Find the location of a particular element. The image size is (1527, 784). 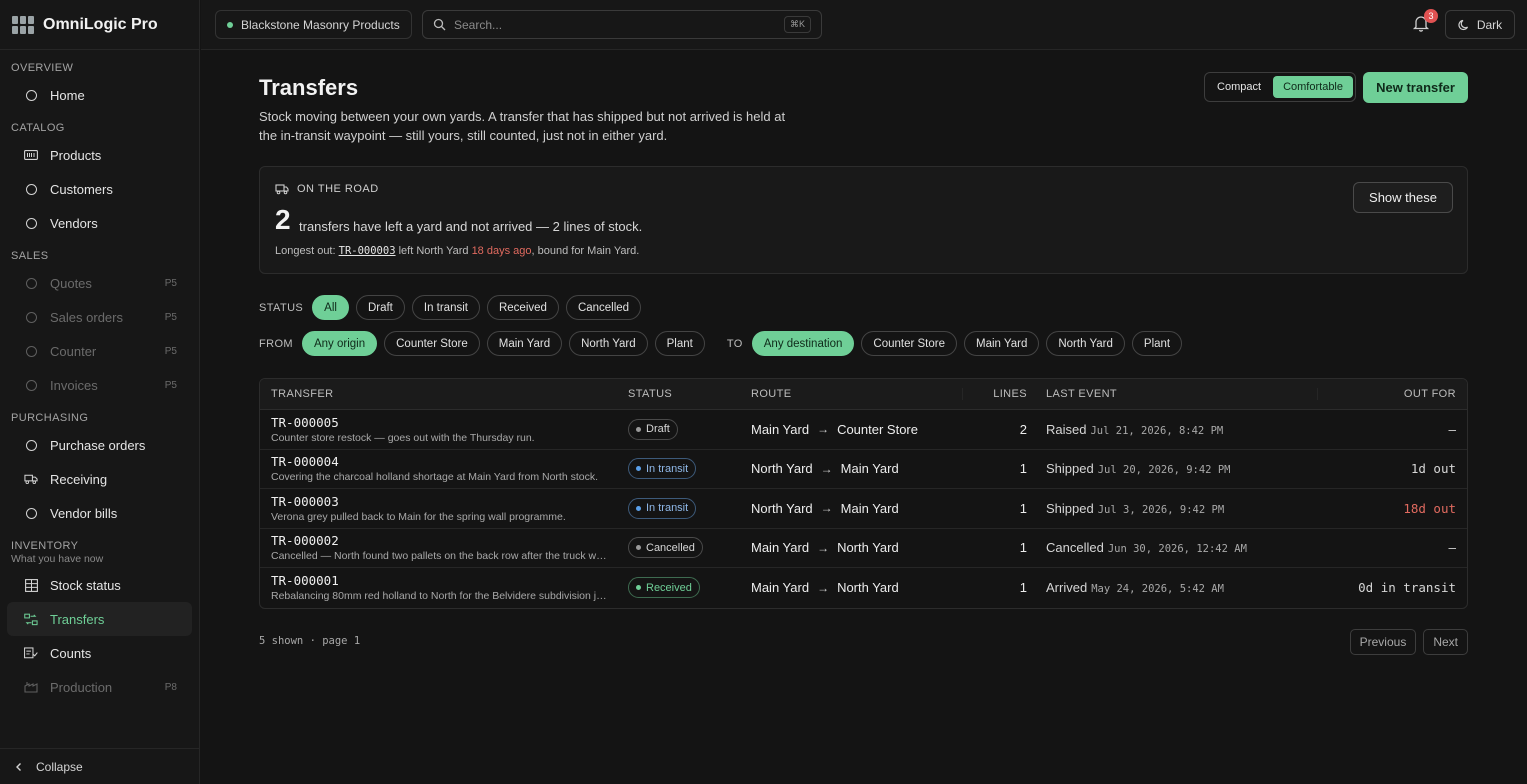

from-chip-any-origin: Any origin is located at coordinates (339, 343).